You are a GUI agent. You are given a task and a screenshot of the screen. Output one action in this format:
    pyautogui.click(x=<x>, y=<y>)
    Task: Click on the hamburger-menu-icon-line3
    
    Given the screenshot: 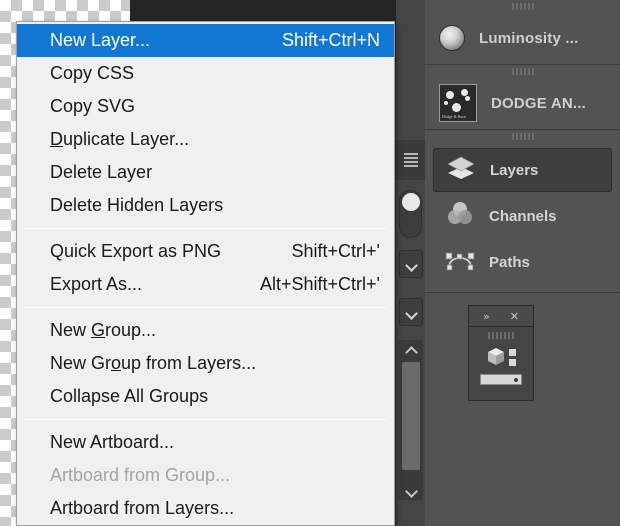 What is the action you would take?
    pyautogui.click(x=410, y=162)
    